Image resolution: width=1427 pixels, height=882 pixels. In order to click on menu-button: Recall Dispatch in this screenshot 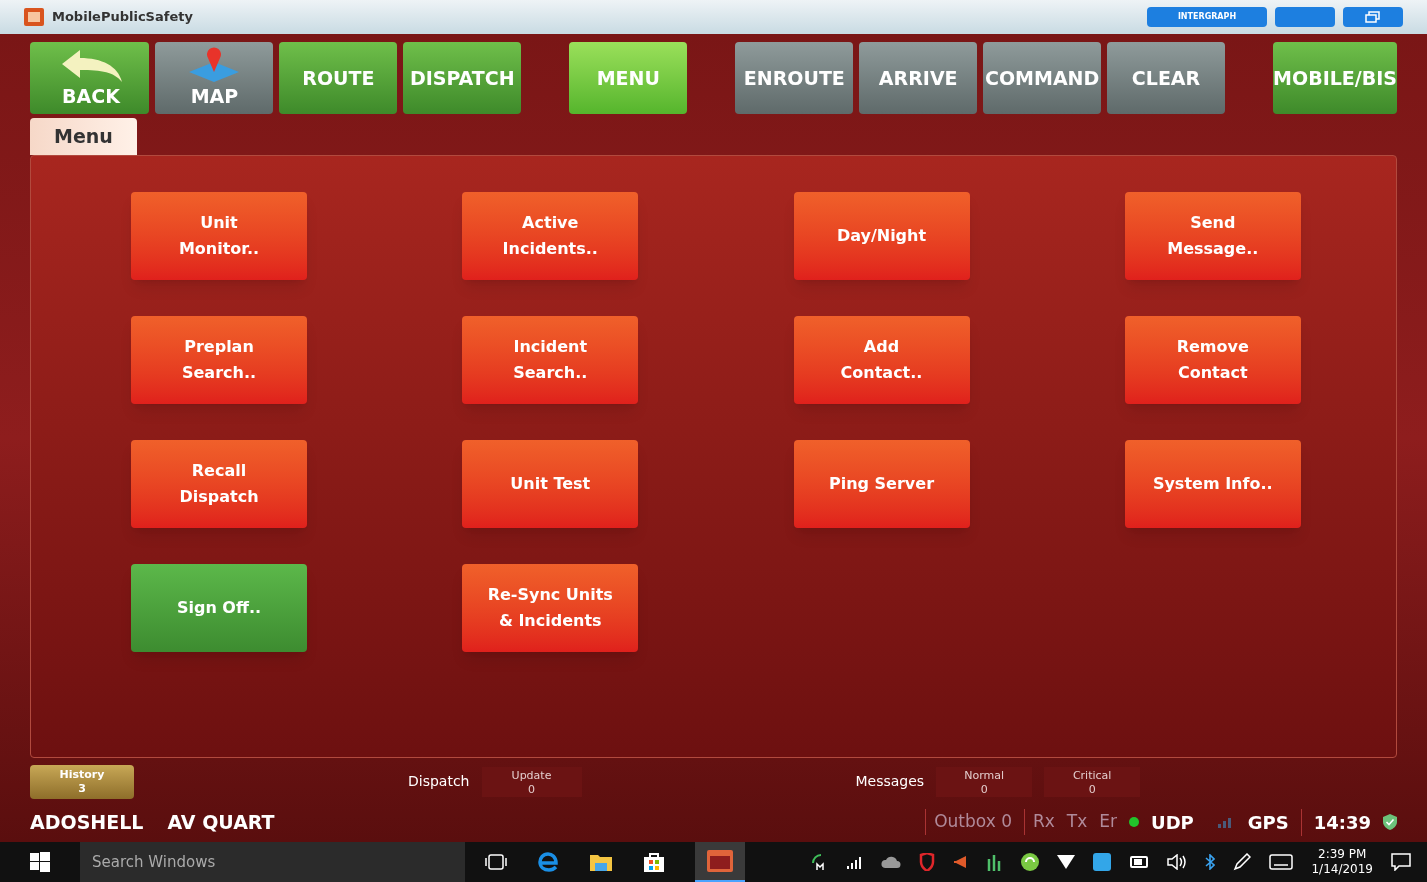, I will do `click(219, 483)`.